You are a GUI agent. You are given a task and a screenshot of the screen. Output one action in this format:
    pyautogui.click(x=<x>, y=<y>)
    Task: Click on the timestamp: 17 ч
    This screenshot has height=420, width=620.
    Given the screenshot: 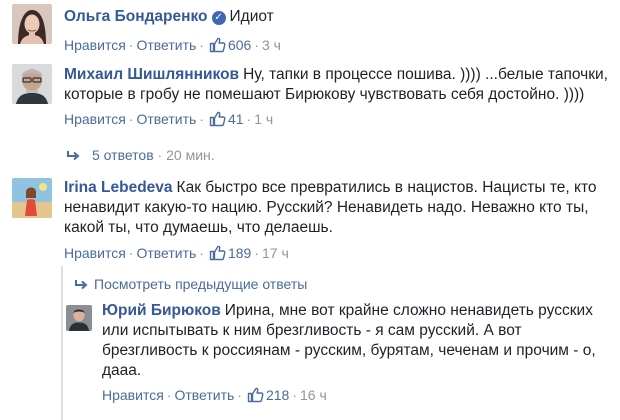 What is the action you would take?
    pyautogui.click(x=275, y=253)
    